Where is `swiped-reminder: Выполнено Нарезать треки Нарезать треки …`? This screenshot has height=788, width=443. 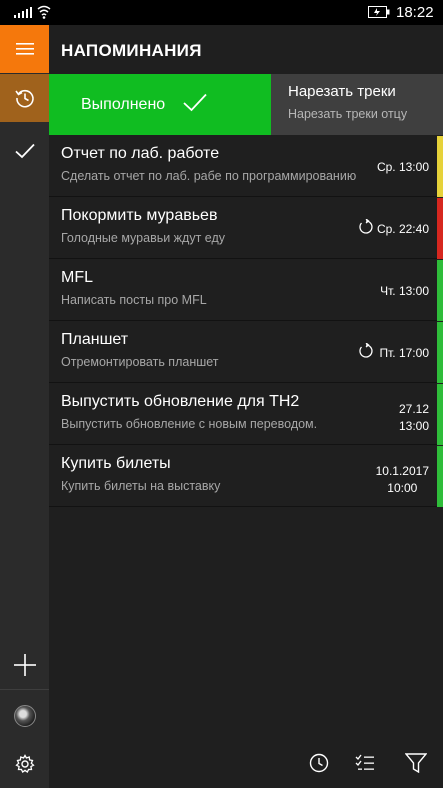
swiped-reminder: Выполнено Нарезать треки Нарезать треки … is located at coordinates (246, 104).